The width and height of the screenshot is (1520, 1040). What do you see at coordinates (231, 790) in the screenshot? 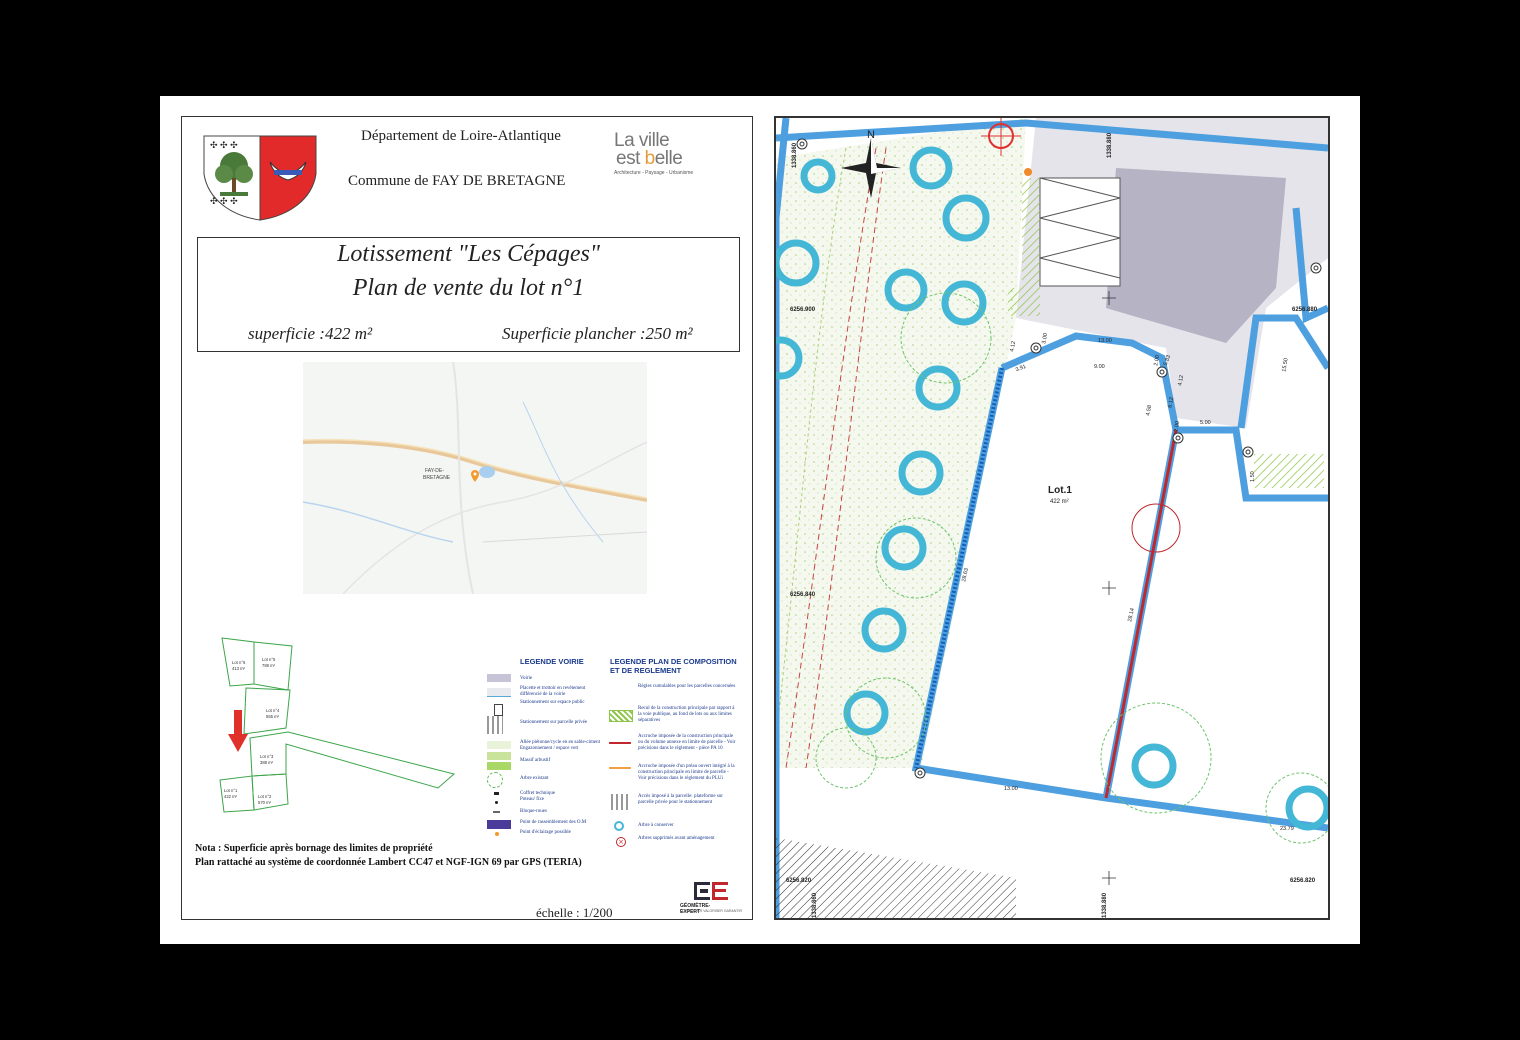
I see `mini-lot-1-label: Lot n°1` at bounding box center [231, 790].